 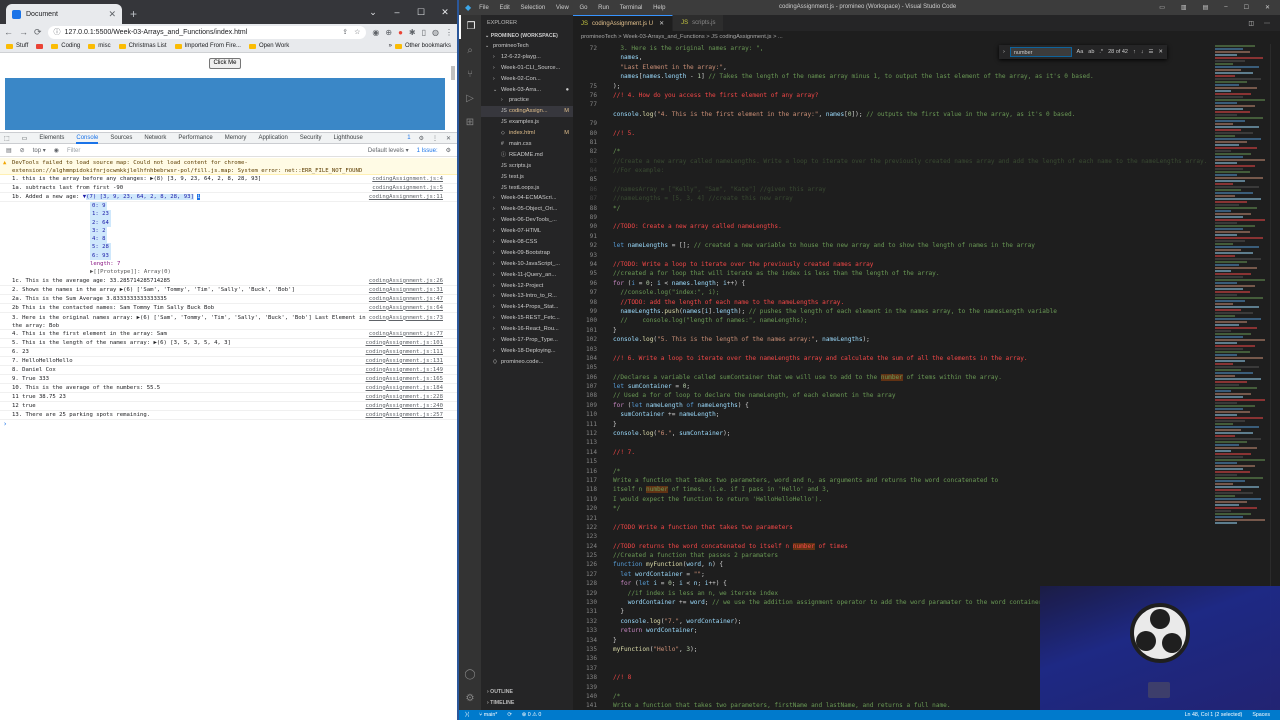 What do you see at coordinates (412, 32) in the screenshot?
I see `extensions-puzzle-icon: ✱` at bounding box center [412, 32].